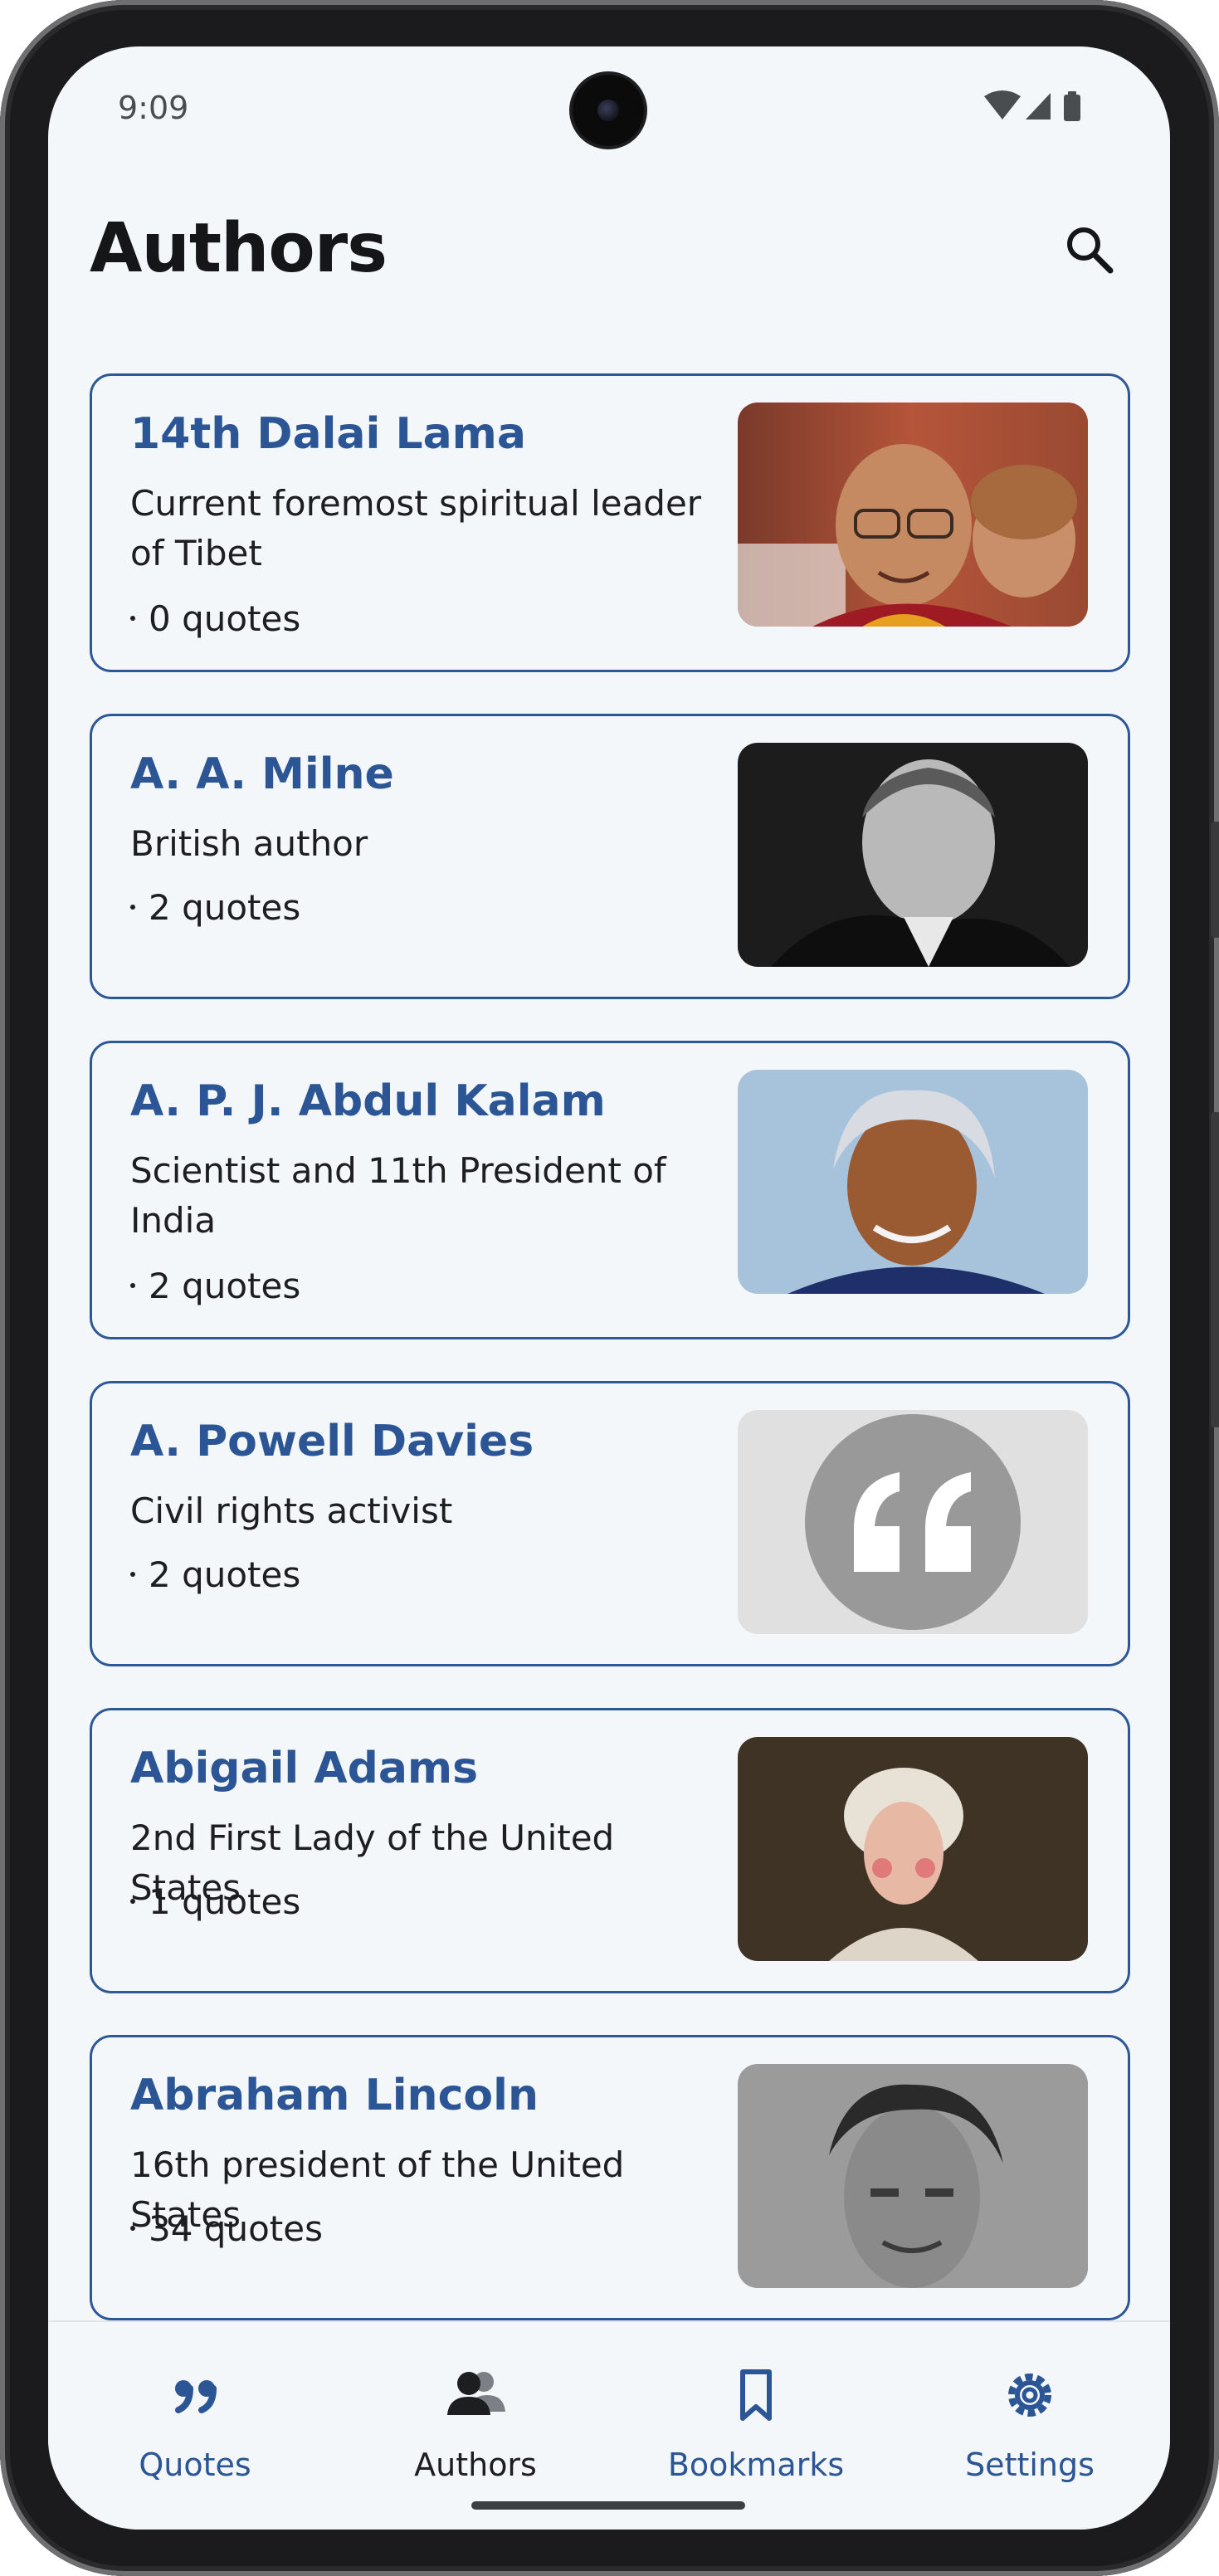 This screenshot has height=2576, width=1219. I want to click on bottom-navigation: Quotes Authors Bookmarks Settings, so click(609, 2425).